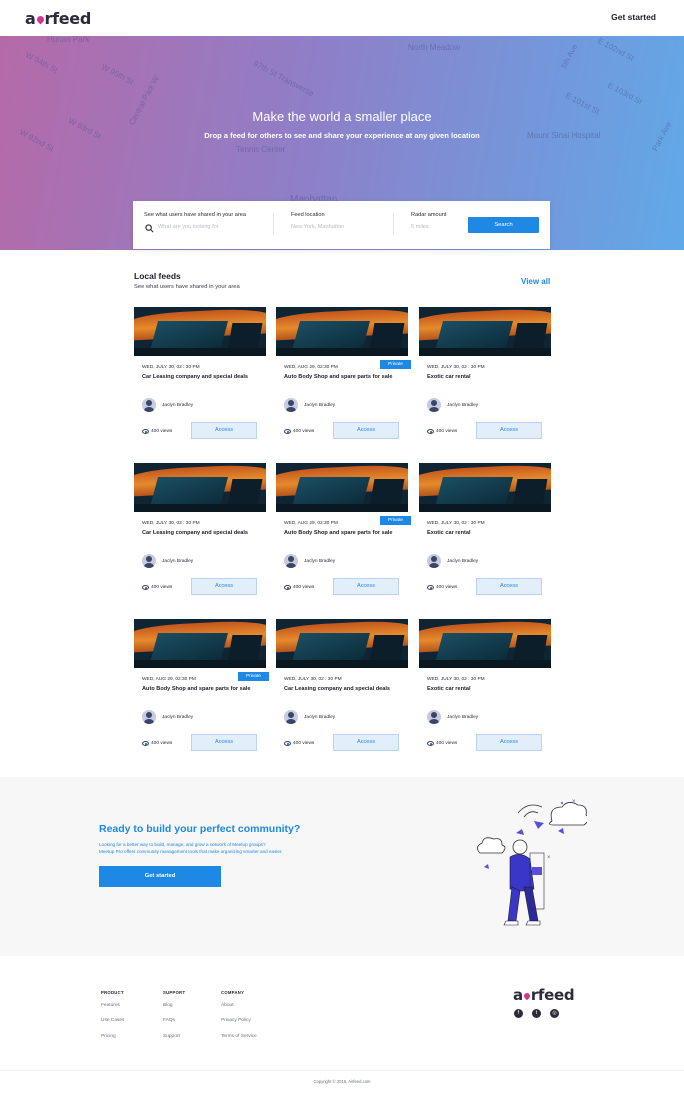 This screenshot has height=1094, width=684. Describe the element at coordinates (536, 1013) in the screenshot. I see `twitter-icon: t` at that location.